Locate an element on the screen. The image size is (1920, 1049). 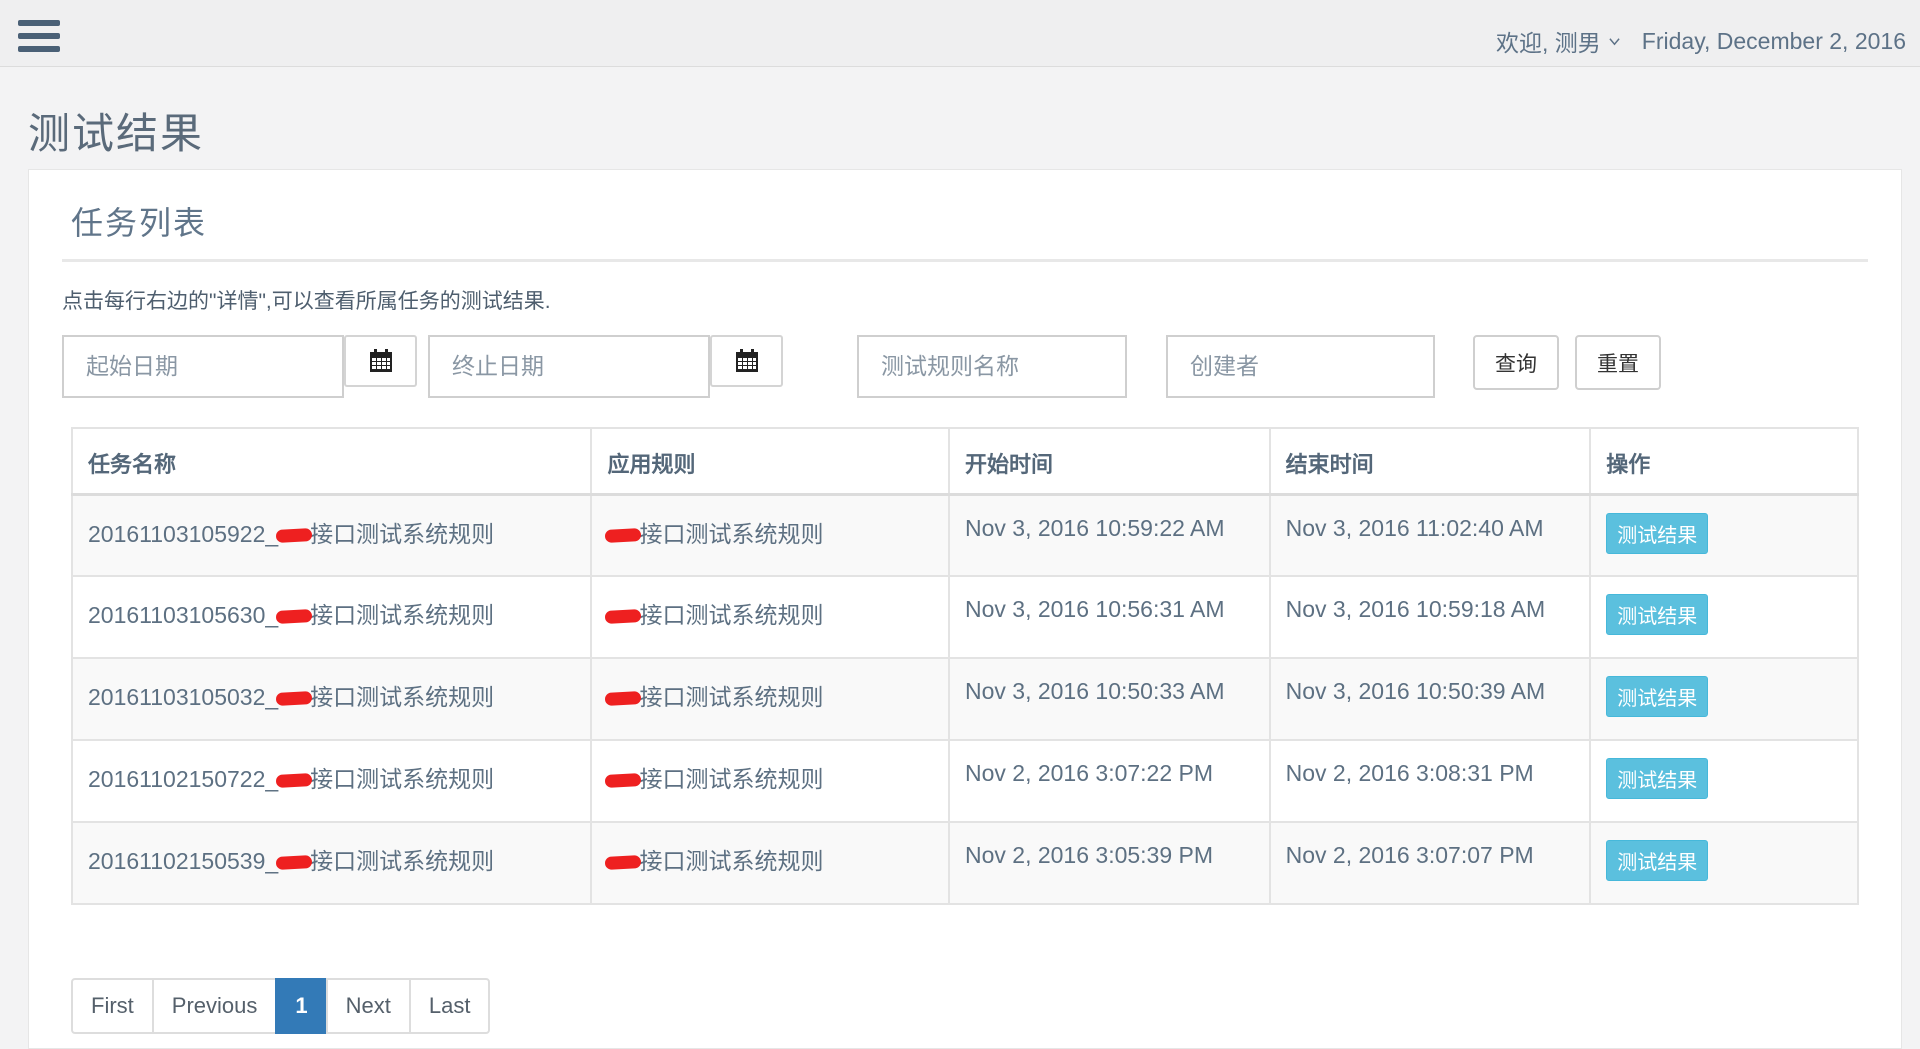
start-date-calendar-button is located at coordinates (380, 361).